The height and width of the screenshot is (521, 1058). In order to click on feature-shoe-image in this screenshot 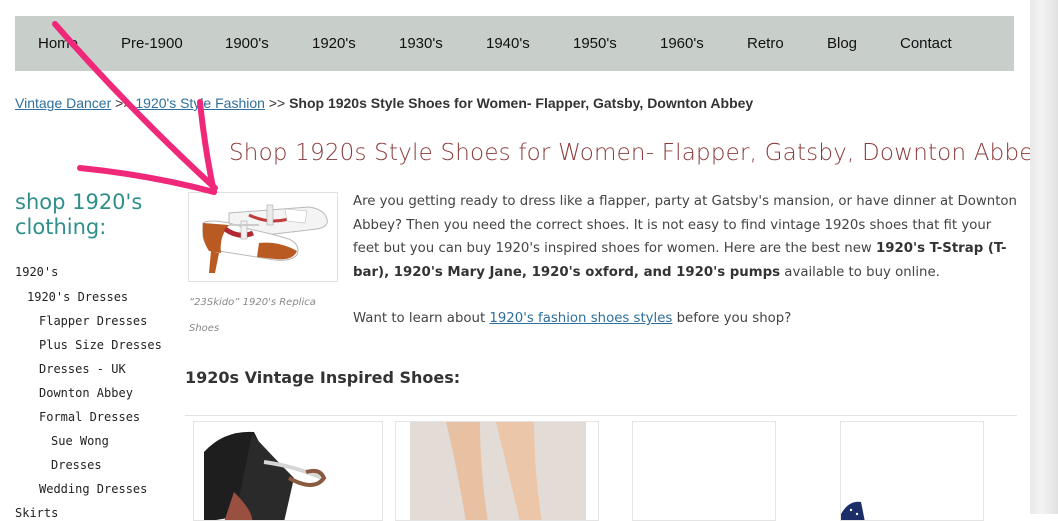, I will do `click(263, 237)`.